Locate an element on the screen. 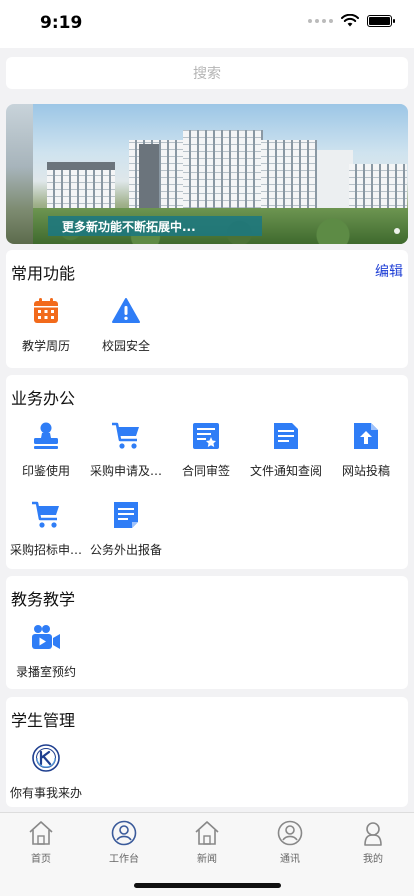  wifi-icon is located at coordinates (350, 20).